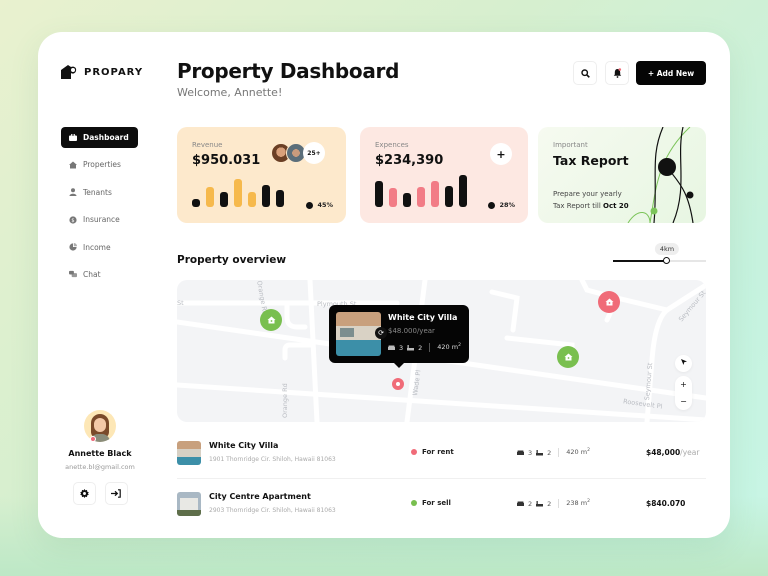 The height and width of the screenshot is (576, 768). I want to click on property-thumbnail, so click(189, 503).